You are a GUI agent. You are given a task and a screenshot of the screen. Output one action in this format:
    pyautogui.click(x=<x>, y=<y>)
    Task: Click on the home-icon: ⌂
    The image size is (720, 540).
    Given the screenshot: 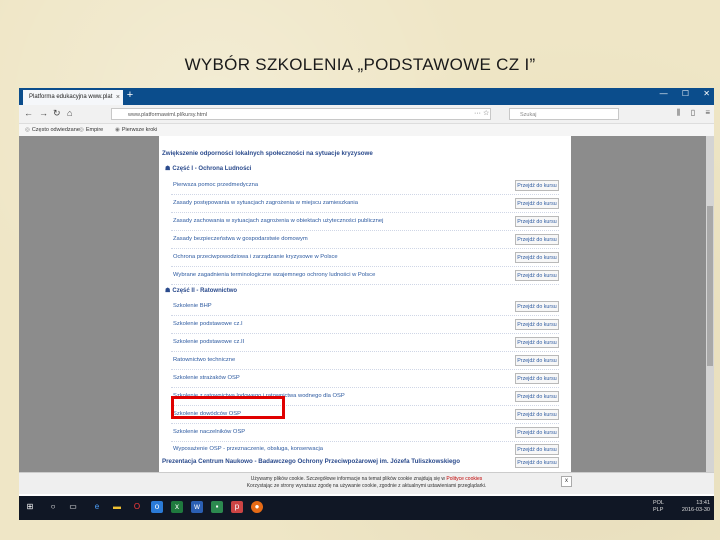 What is the action you would take?
    pyautogui.click(x=69, y=113)
    